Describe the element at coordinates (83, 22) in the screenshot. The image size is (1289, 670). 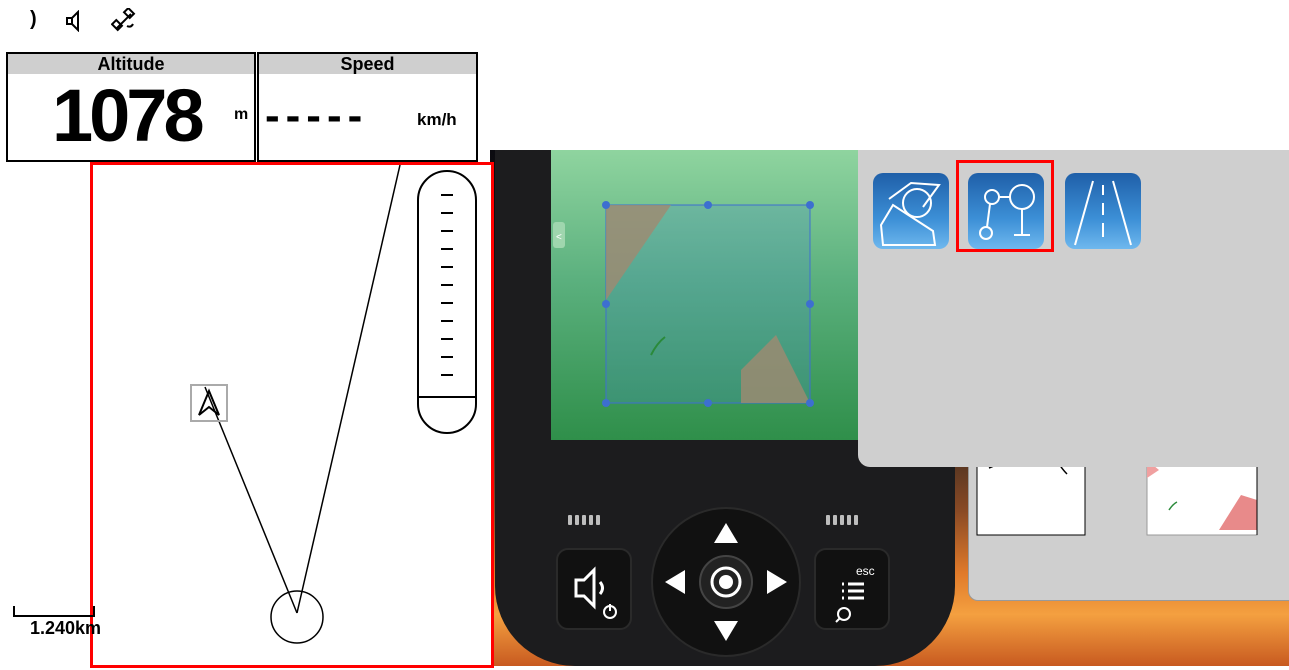
I see `status-bar: )` at that location.